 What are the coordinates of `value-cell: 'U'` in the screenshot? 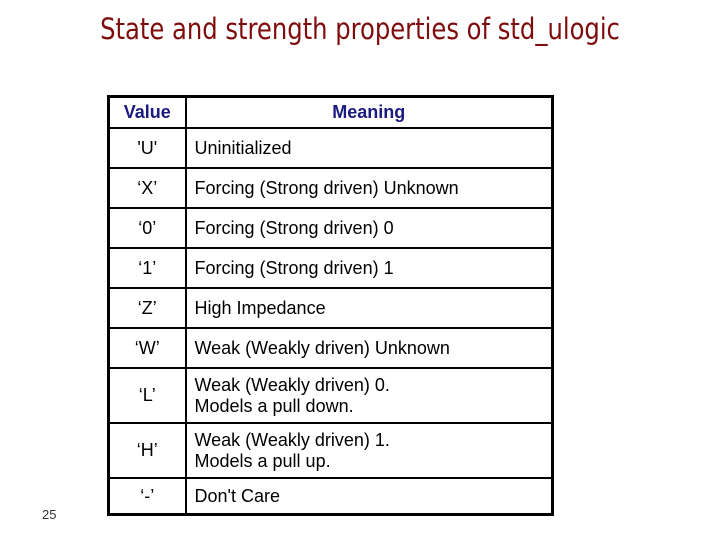 It's located at (147, 148).